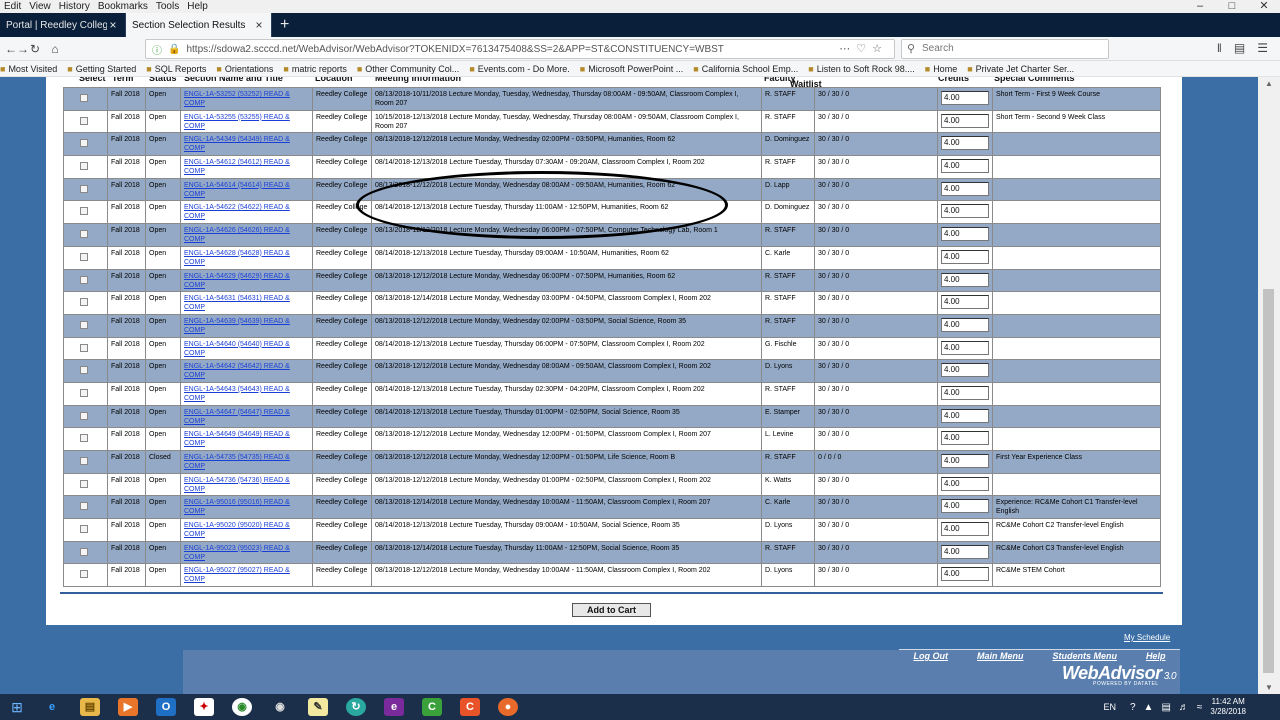 This screenshot has width=1280, height=720. I want to click on media-player-icon: ▶, so click(128, 707).